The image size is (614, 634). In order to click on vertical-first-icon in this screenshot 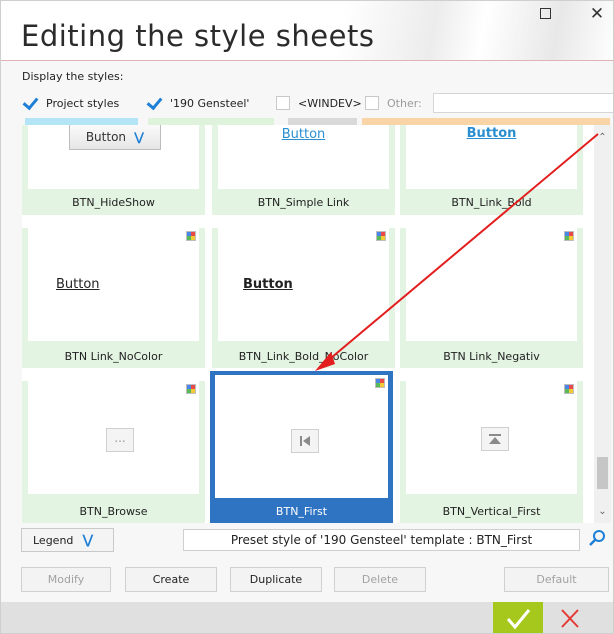, I will do `click(495, 439)`.